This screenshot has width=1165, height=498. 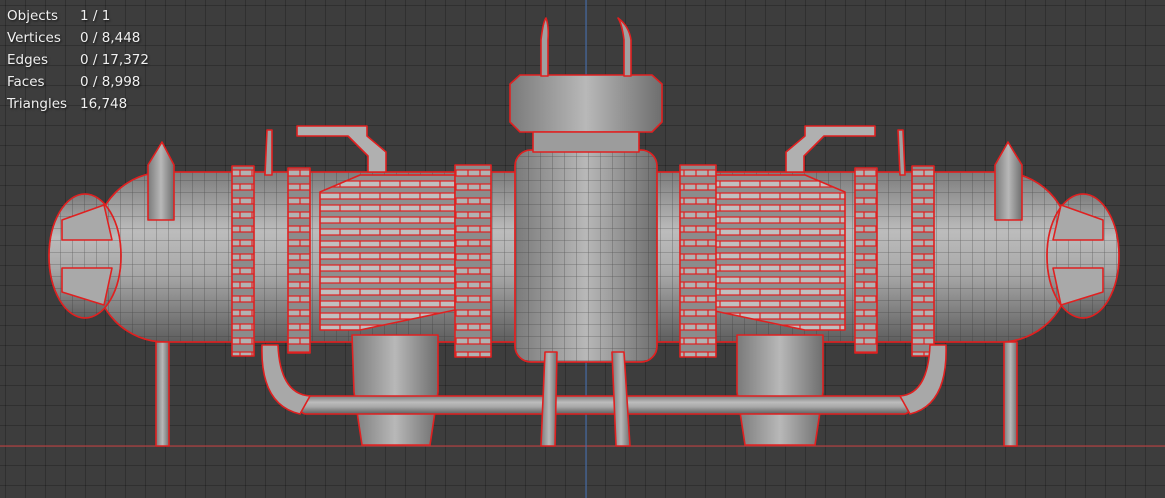 What do you see at coordinates (110, 82) in the screenshot?
I see `stat-value: 0 / 8,998` at bounding box center [110, 82].